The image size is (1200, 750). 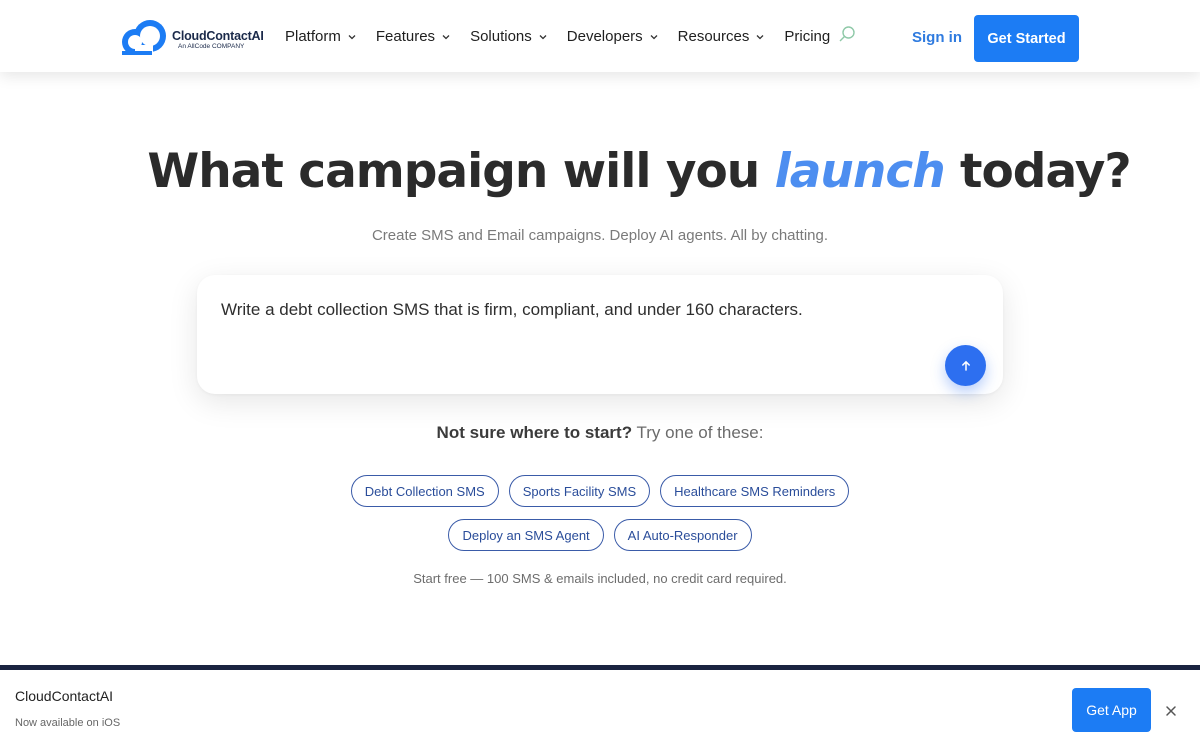 I want to click on suggestion-chip-auto-responder: AI Auto-Responder, so click(x=682, y=535).